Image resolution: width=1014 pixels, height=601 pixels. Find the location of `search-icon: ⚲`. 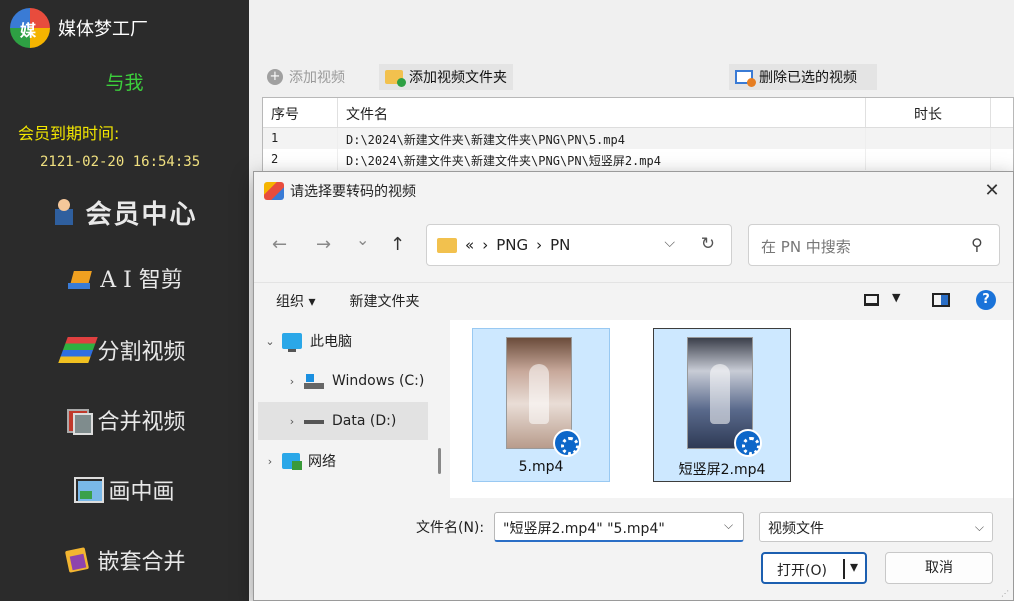

search-icon: ⚲ is located at coordinates (977, 244).